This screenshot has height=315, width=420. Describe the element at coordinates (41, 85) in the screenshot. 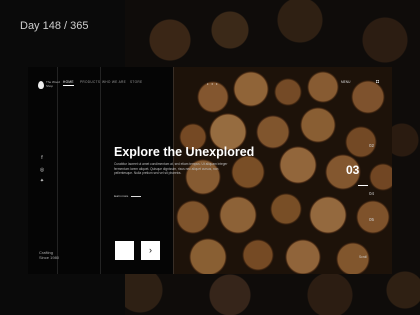

I see `leaf-icon` at that location.